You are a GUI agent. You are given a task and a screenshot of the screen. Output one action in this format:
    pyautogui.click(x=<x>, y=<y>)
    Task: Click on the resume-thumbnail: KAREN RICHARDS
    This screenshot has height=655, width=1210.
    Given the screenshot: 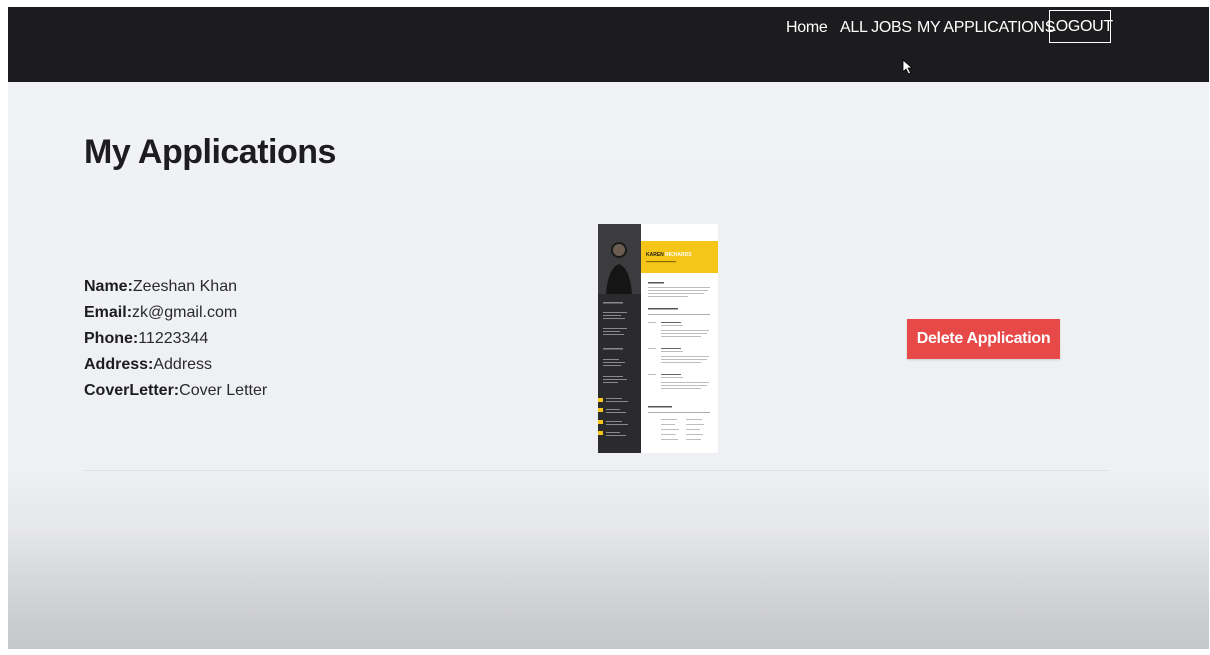 What is the action you would take?
    pyautogui.click(x=658, y=338)
    